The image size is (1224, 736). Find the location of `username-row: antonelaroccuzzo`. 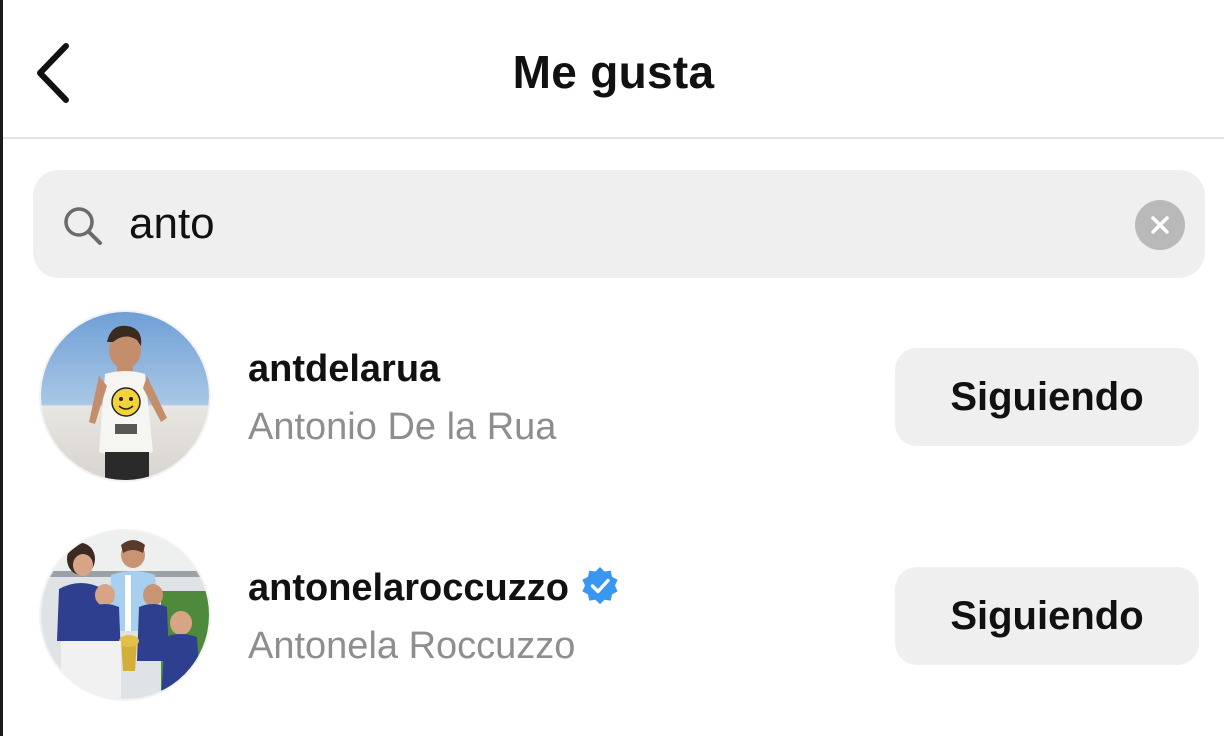

username-row: antonelaroccuzzo is located at coordinates (434, 588).